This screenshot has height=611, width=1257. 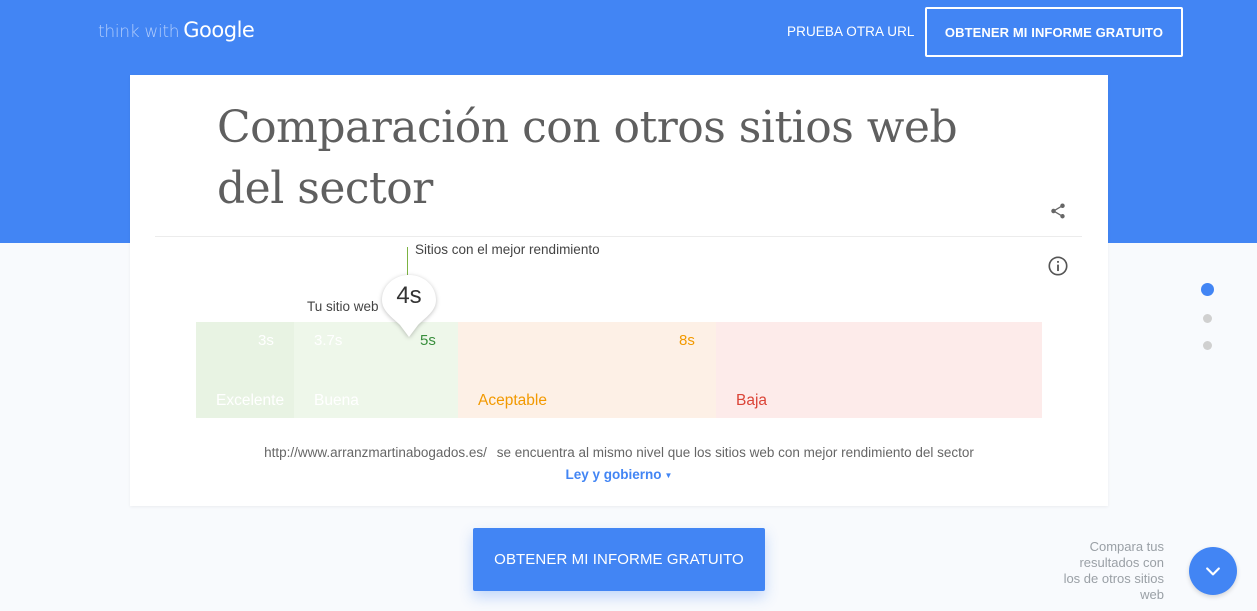 What do you see at coordinates (139, 32) in the screenshot?
I see `logo-prefix: think with` at bounding box center [139, 32].